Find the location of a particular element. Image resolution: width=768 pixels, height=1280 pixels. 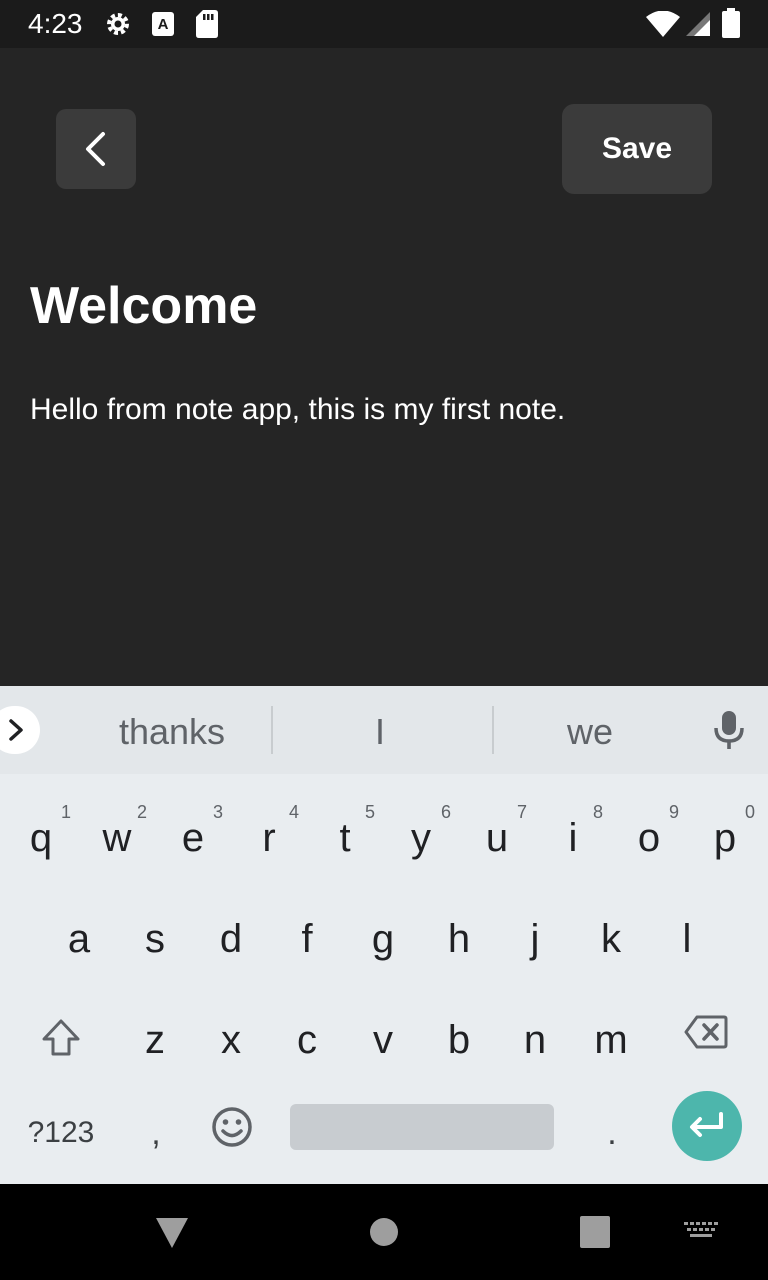

key-label: t is located at coordinates (345, 838).